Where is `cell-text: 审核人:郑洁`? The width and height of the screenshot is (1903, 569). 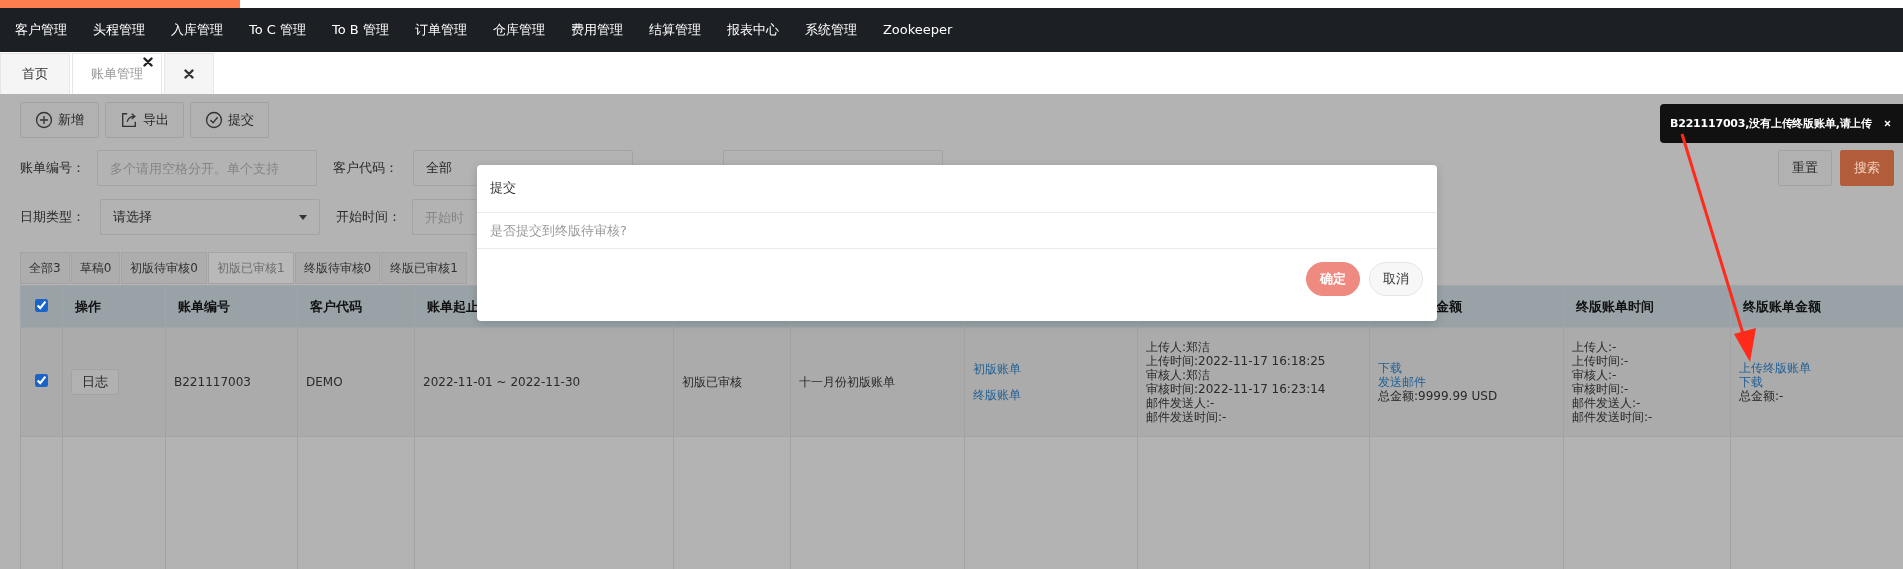
cell-text: 审核人:郑洁 is located at coordinates (1179, 375).